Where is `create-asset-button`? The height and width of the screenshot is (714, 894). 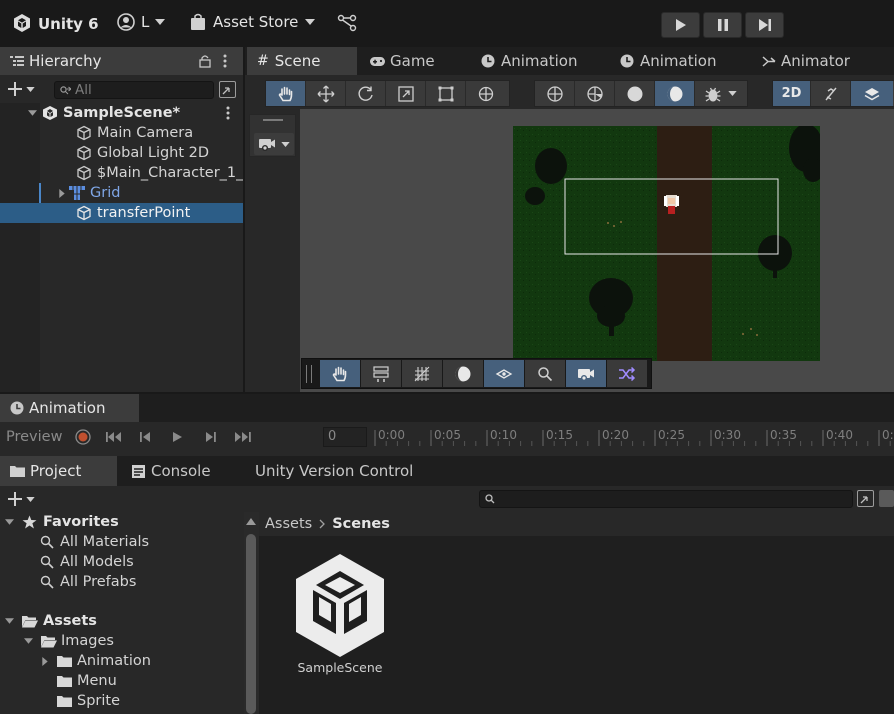 create-asset-button is located at coordinates (21, 499).